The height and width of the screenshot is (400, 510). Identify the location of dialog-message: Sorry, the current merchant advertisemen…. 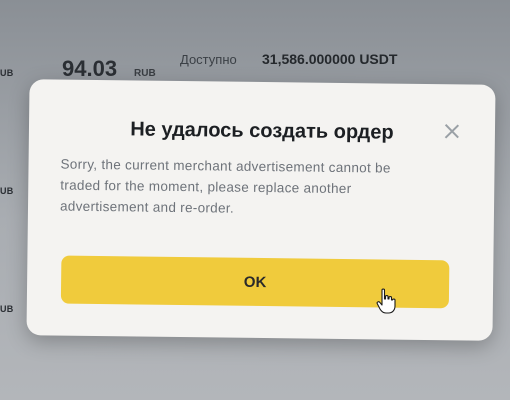
(225, 186).